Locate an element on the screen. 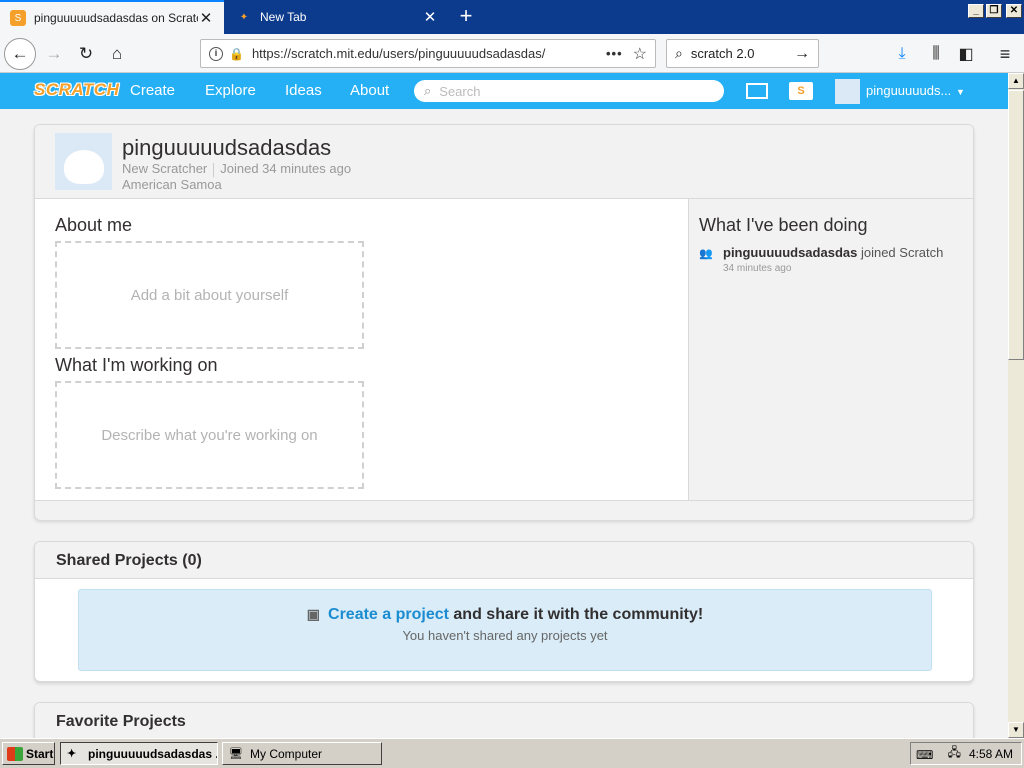  info-icon: i is located at coordinates (216, 53).